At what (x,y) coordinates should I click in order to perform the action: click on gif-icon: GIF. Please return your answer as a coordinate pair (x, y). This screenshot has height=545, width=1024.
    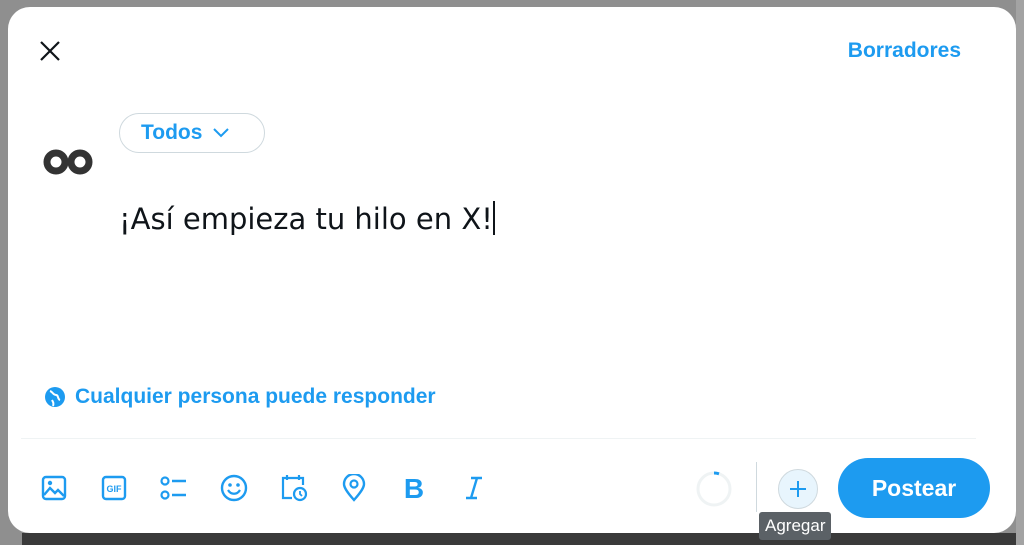
    Looking at the image, I should click on (114, 488).